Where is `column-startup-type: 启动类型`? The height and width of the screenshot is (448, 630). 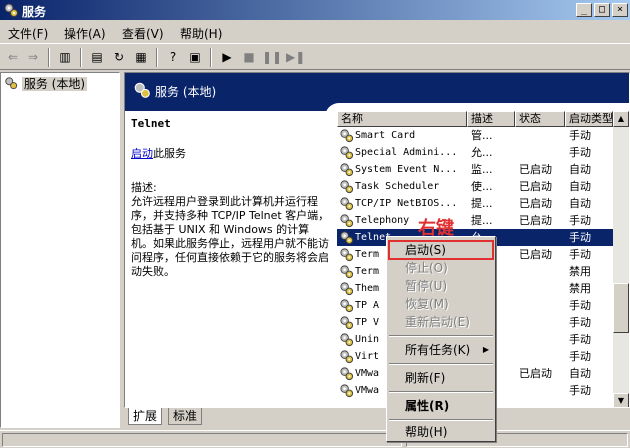 column-startup-type: 启动类型 is located at coordinates (589, 119).